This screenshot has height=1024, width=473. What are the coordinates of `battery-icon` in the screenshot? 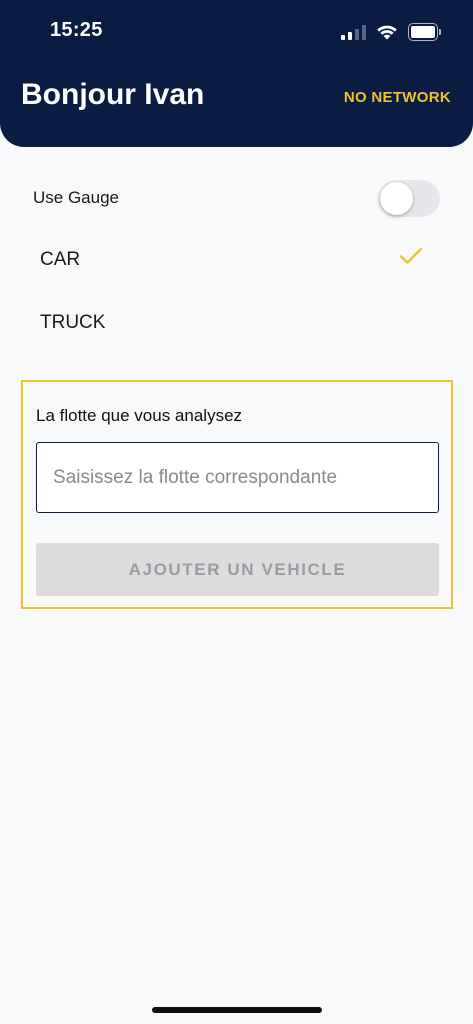 It's located at (424, 32).